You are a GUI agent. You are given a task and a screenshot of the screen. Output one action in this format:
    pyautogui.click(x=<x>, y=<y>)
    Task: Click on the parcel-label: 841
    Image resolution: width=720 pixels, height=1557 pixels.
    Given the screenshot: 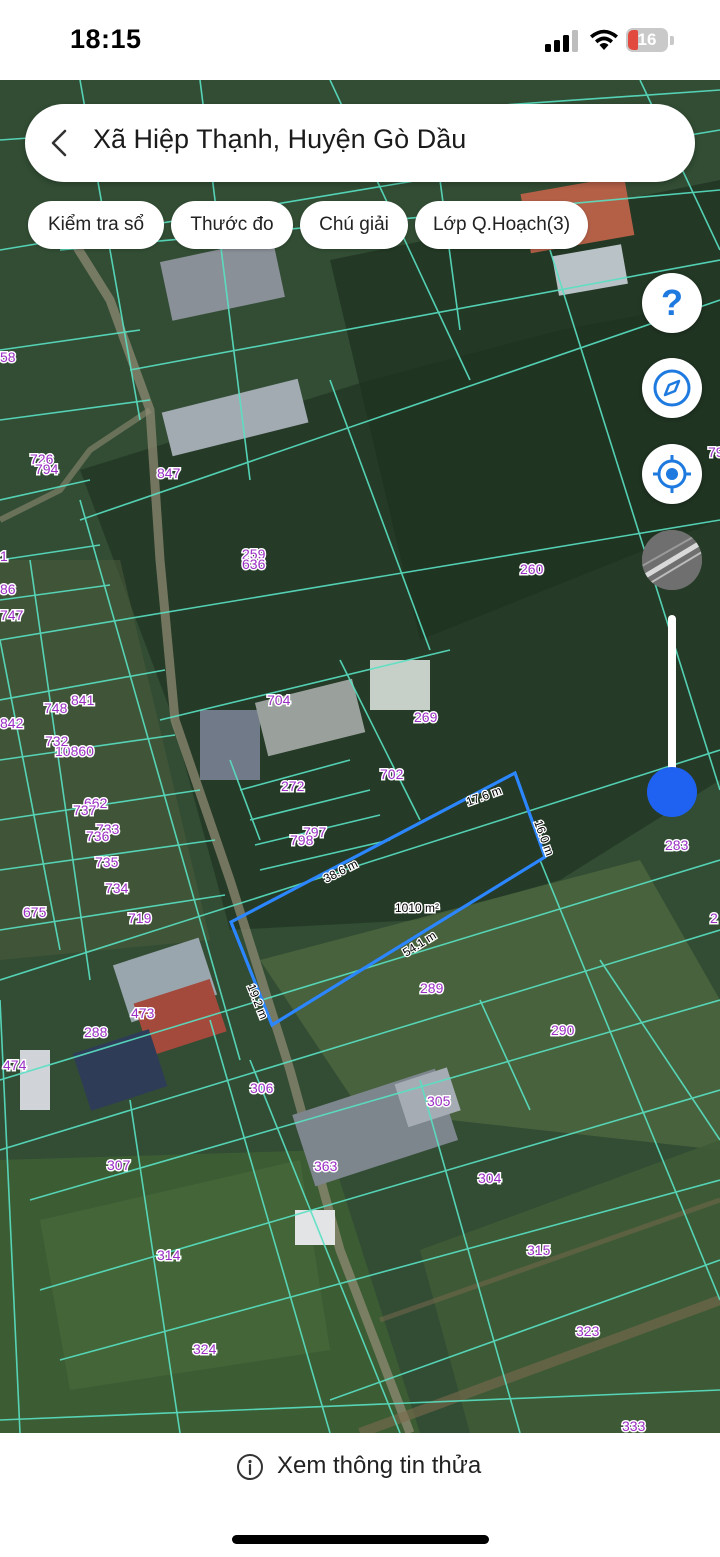 What is the action you would take?
    pyautogui.click(x=83, y=700)
    